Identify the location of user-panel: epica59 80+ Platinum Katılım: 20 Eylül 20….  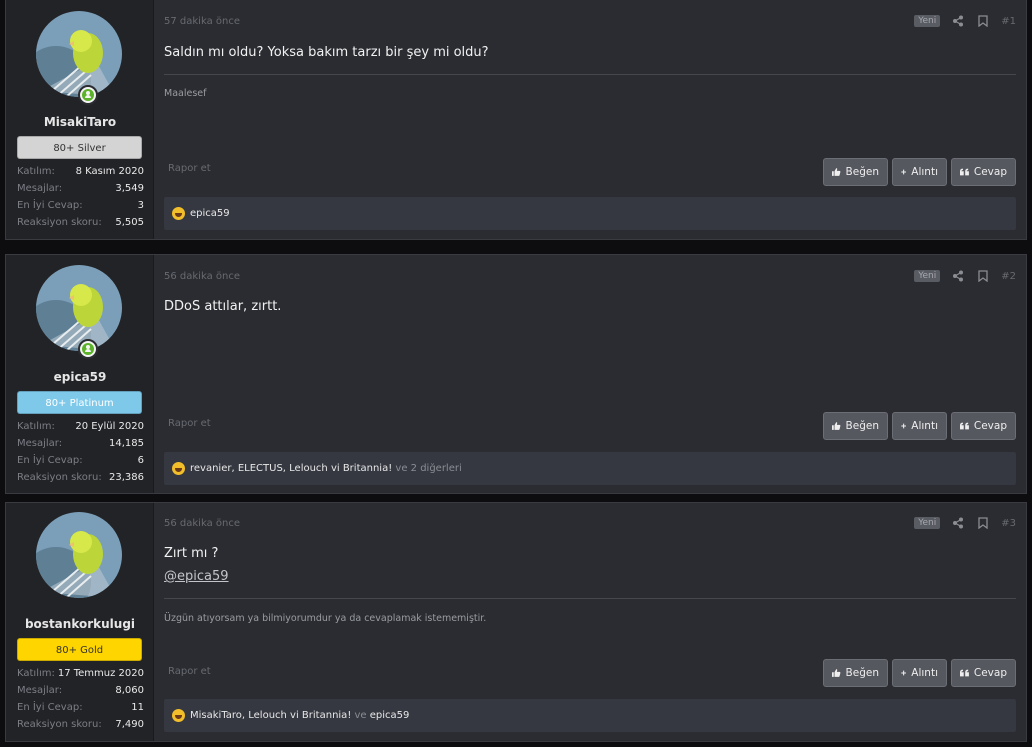
(80, 374).